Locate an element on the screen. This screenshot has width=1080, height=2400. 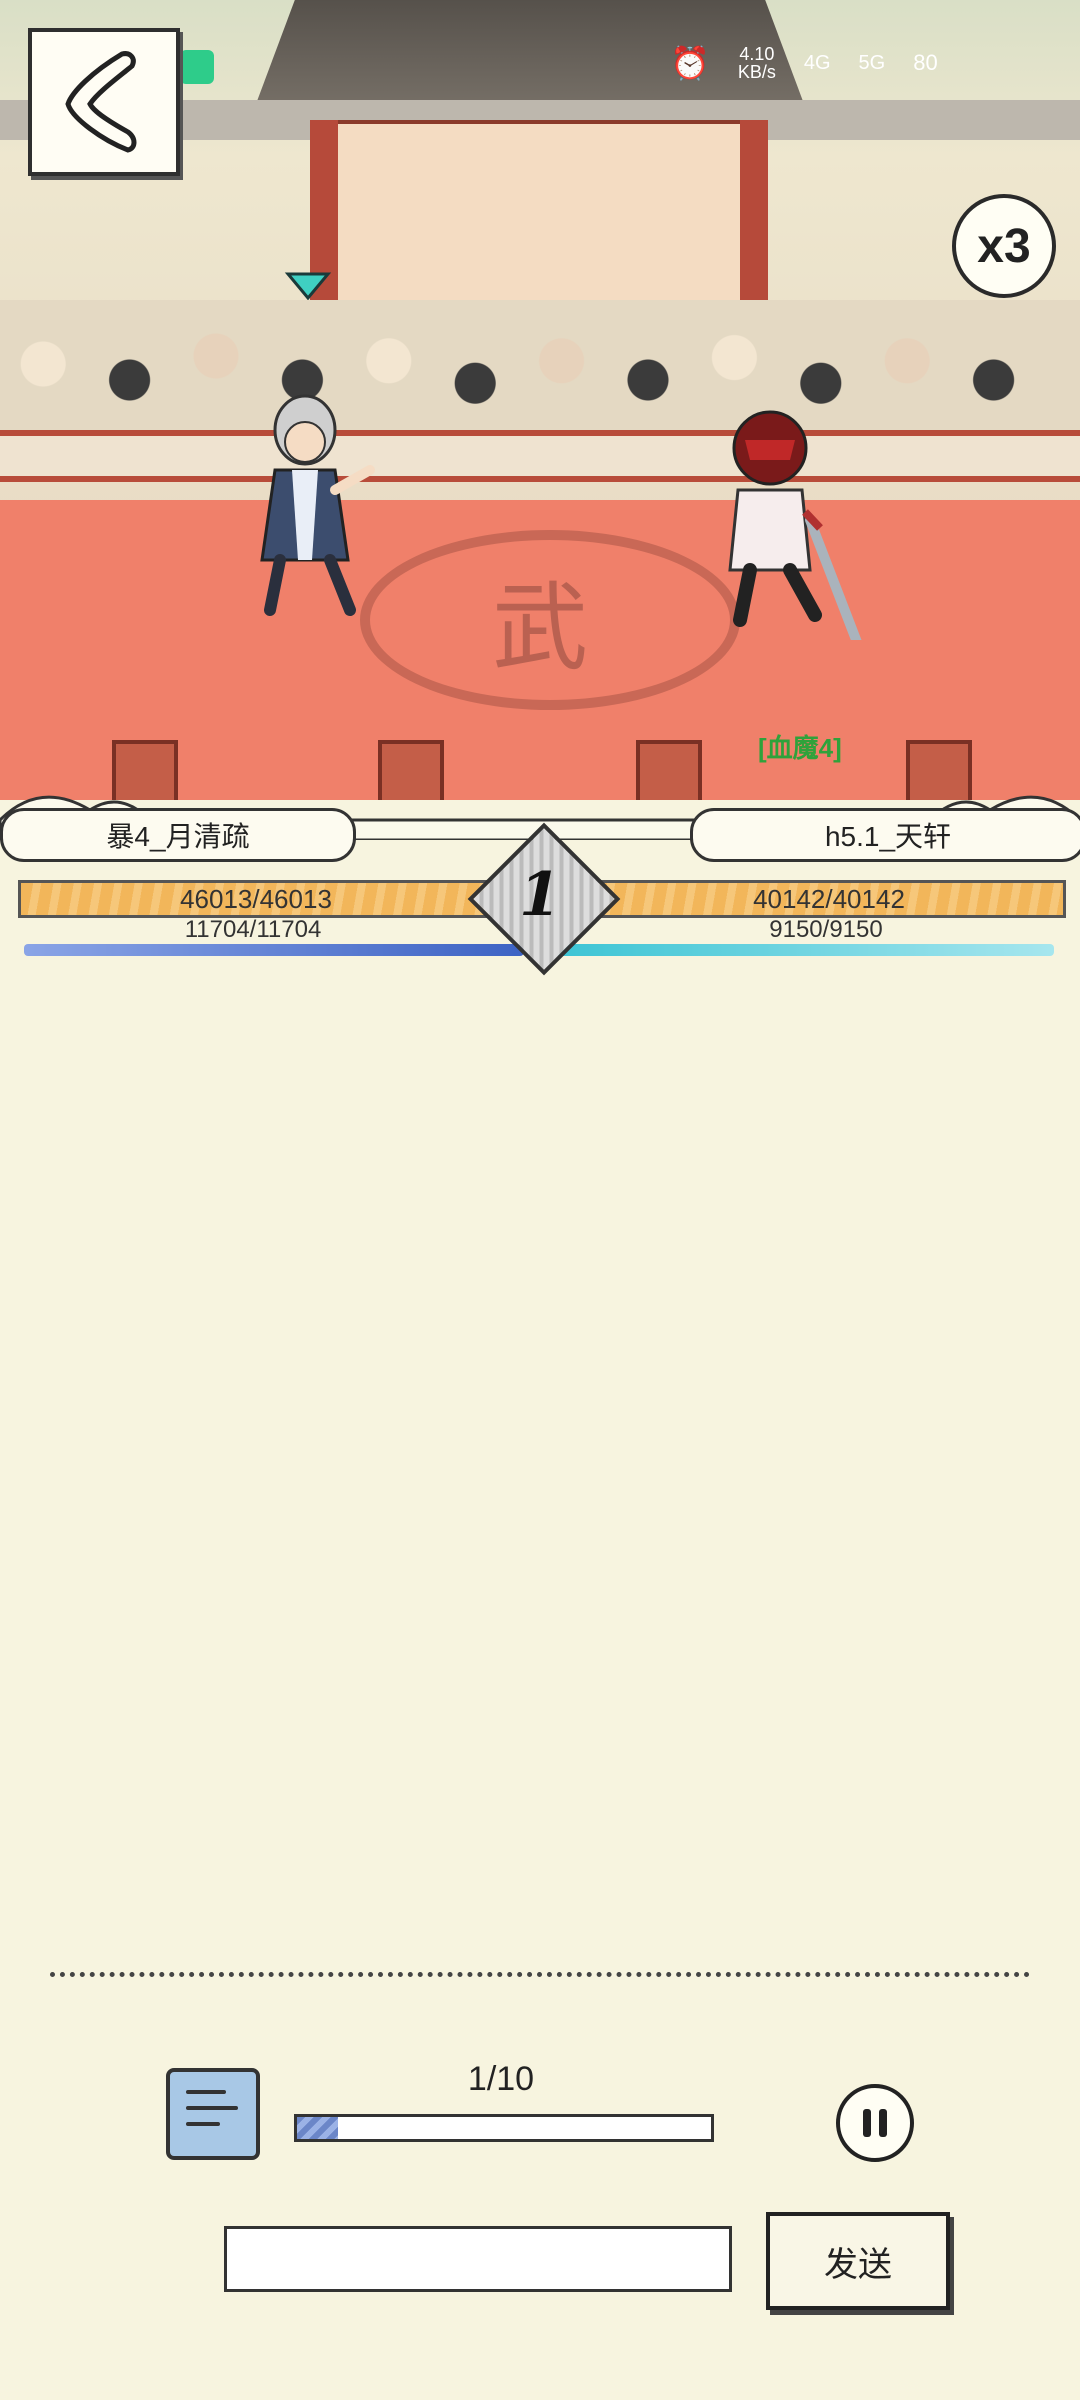
right-mp-bar is located at coordinates (804, 950).